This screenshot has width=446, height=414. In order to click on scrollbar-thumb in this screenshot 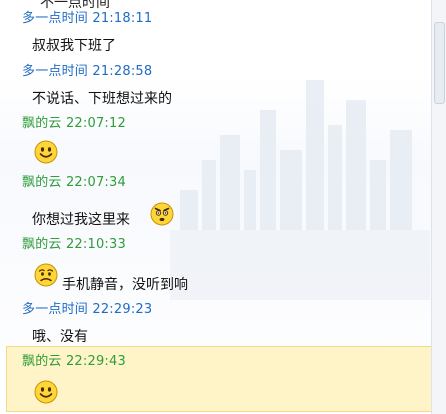, I will do `click(439, 63)`.